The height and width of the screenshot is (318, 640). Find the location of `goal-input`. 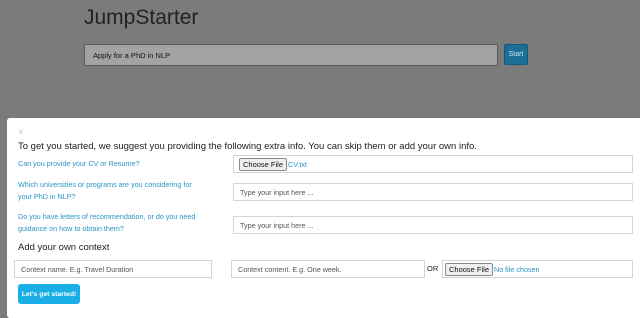

goal-input is located at coordinates (291, 55).